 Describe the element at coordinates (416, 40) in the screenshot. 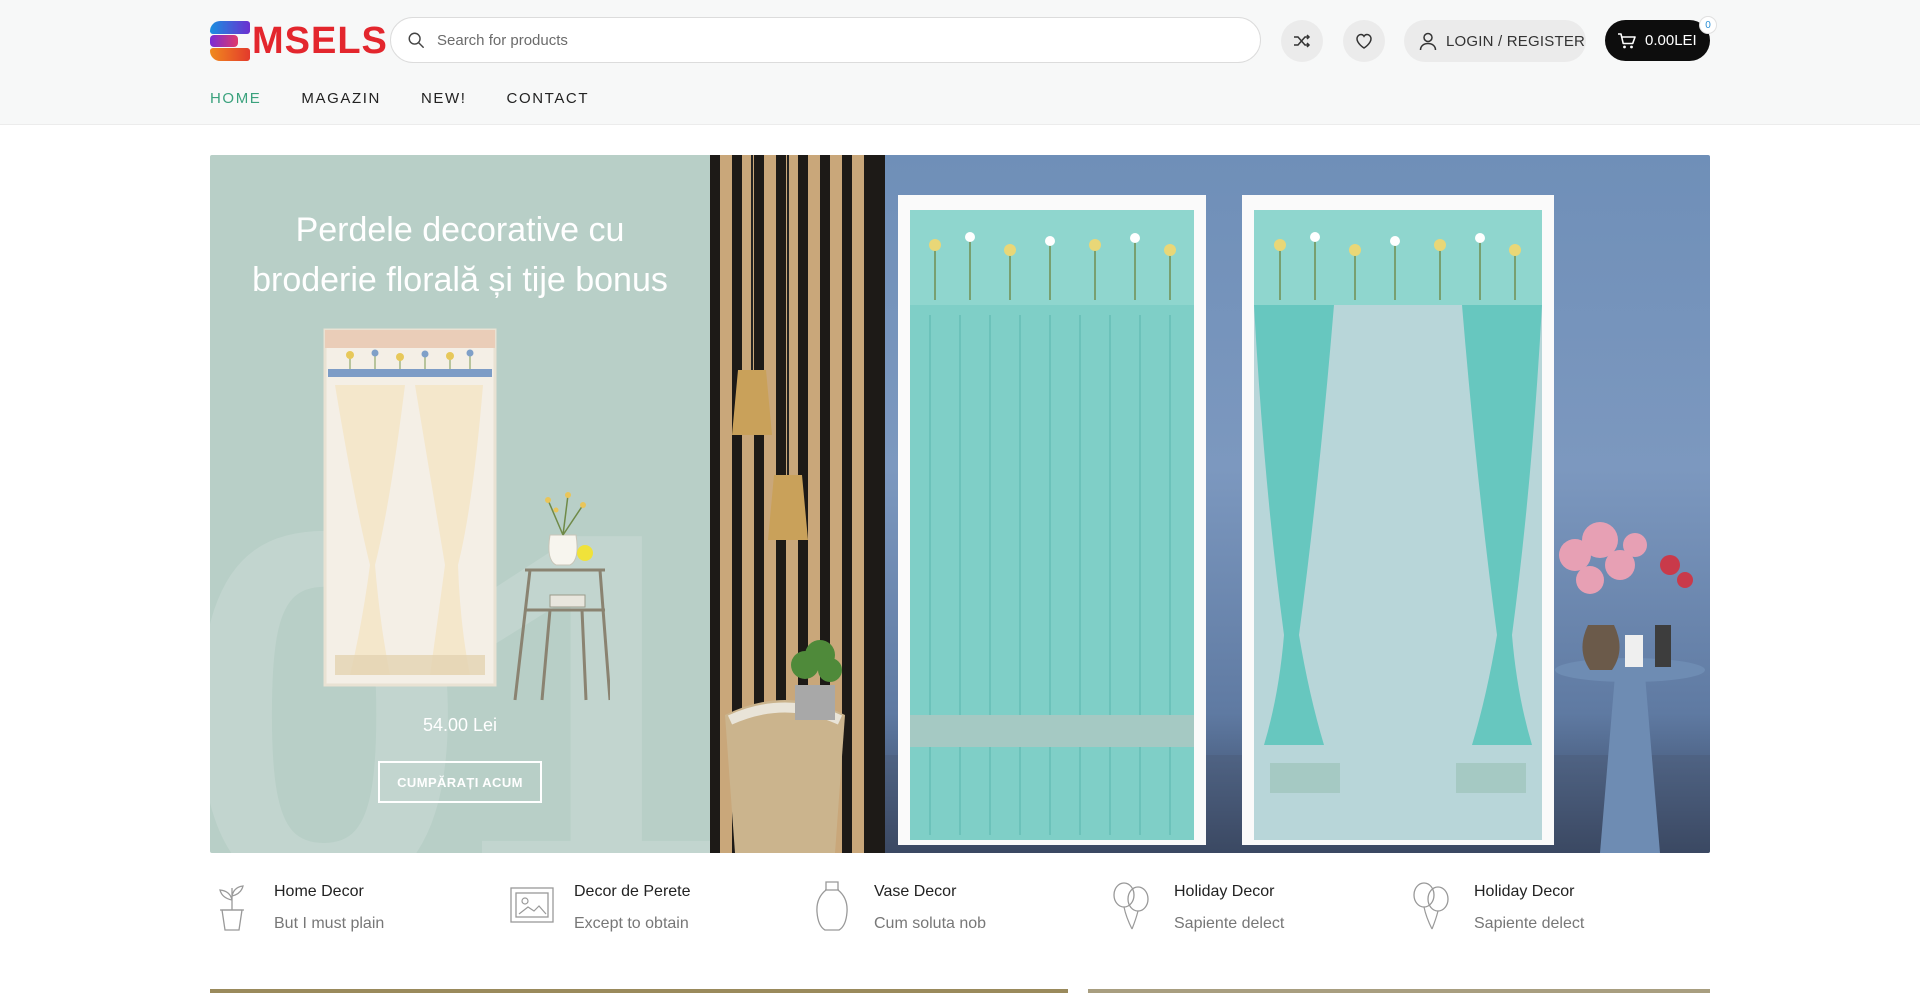

I see `search-icon` at that location.